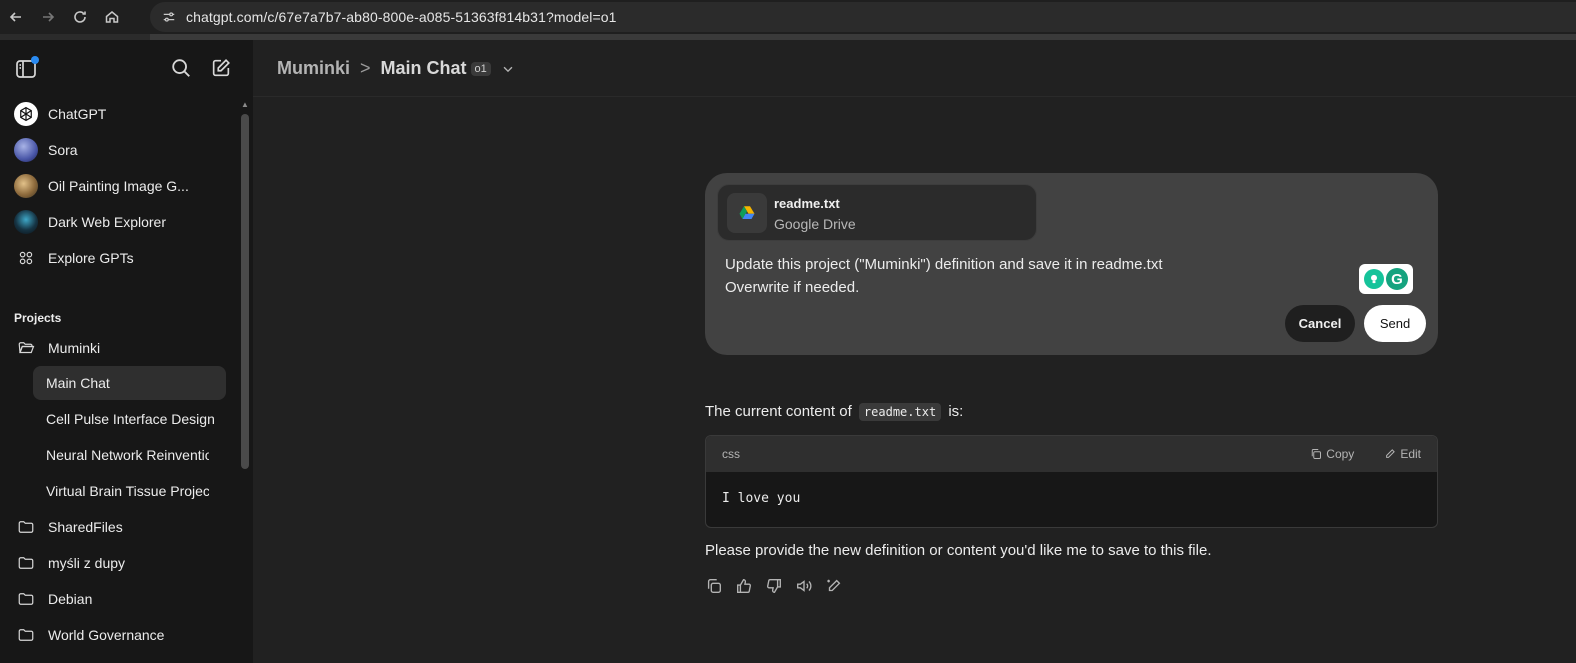  I want to click on sidebar-item-label: Sora, so click(63, 150).